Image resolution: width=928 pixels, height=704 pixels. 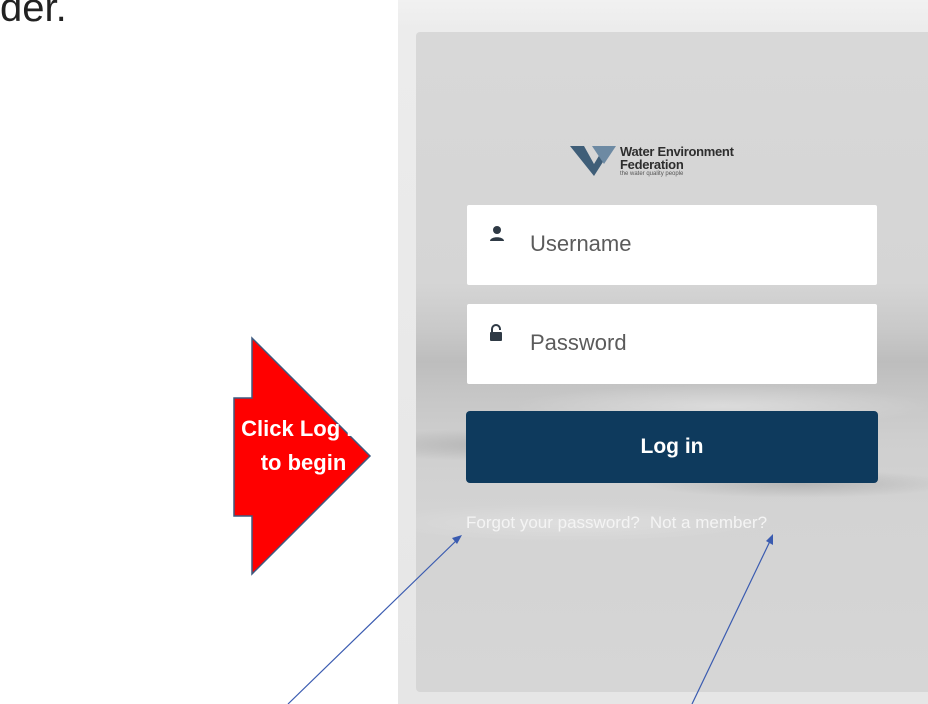 What do you see at coordinates (672, 344) in the screenshot?
I see `password-field: Password` at bounding box center [672, 344].